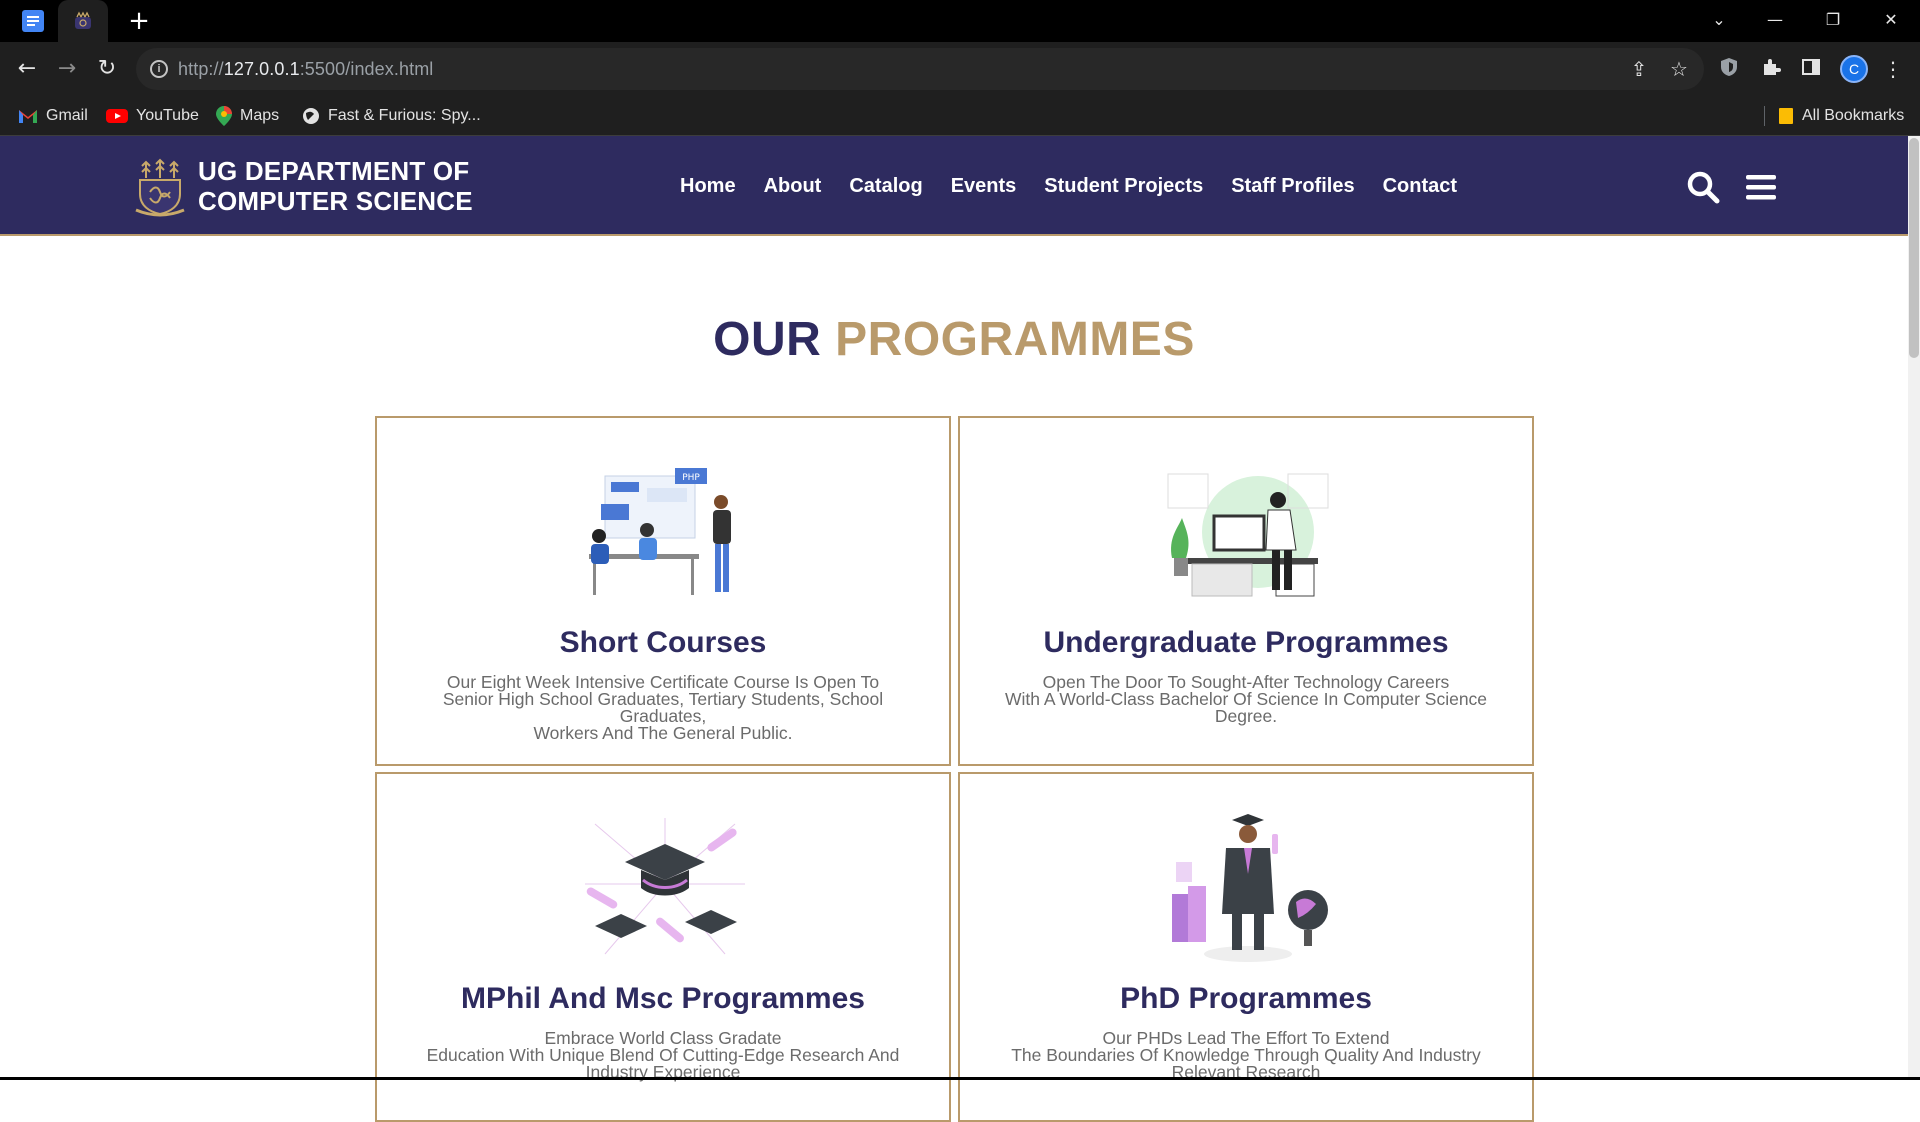 The height and width of the screenshot is (1122, 1920). What do you see at coordinates (1893, 69) in the screenshot?
I see `browser-menu-kebab-icon: ⋮` at bounding box center [1893, 69].